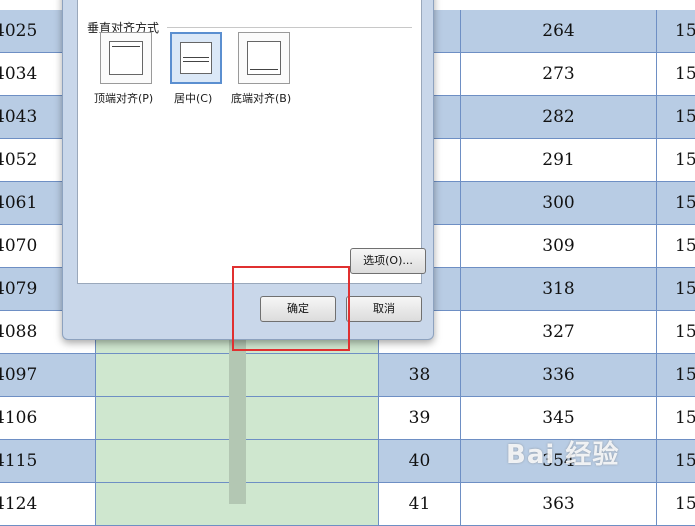 The width and height of the screenshot is (695, 526). What do you see at coordinates (261, 98) in the screenshot?
I see `align-bottom-label: 底端对齐(B)` at bounding box center [261, 98].